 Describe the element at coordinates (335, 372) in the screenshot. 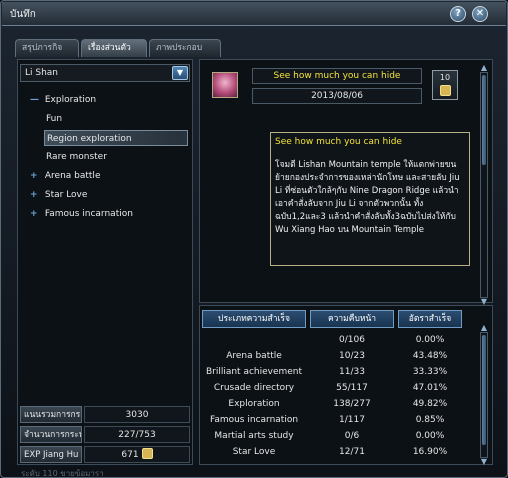

I see `table-row: Brilliant achievement 11/33 33.33%` at that location.